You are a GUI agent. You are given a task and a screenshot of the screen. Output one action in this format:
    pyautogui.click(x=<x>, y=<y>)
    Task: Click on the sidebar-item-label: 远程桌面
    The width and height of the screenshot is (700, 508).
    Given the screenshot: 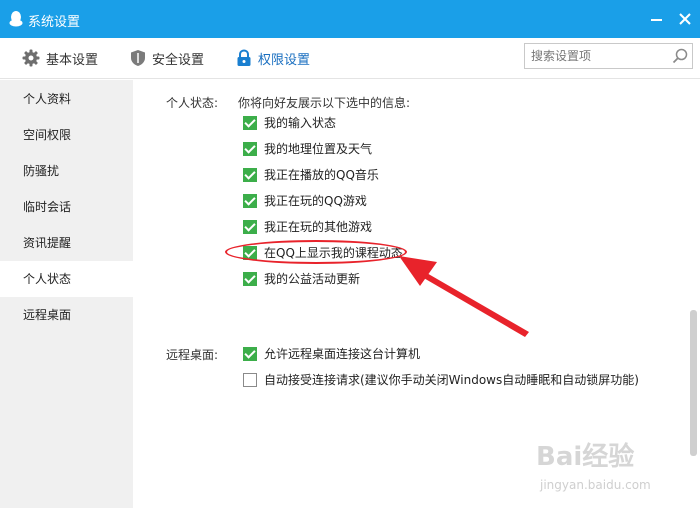 What is the action you would take?
    pyautogui.click(x=47, y=315)
    